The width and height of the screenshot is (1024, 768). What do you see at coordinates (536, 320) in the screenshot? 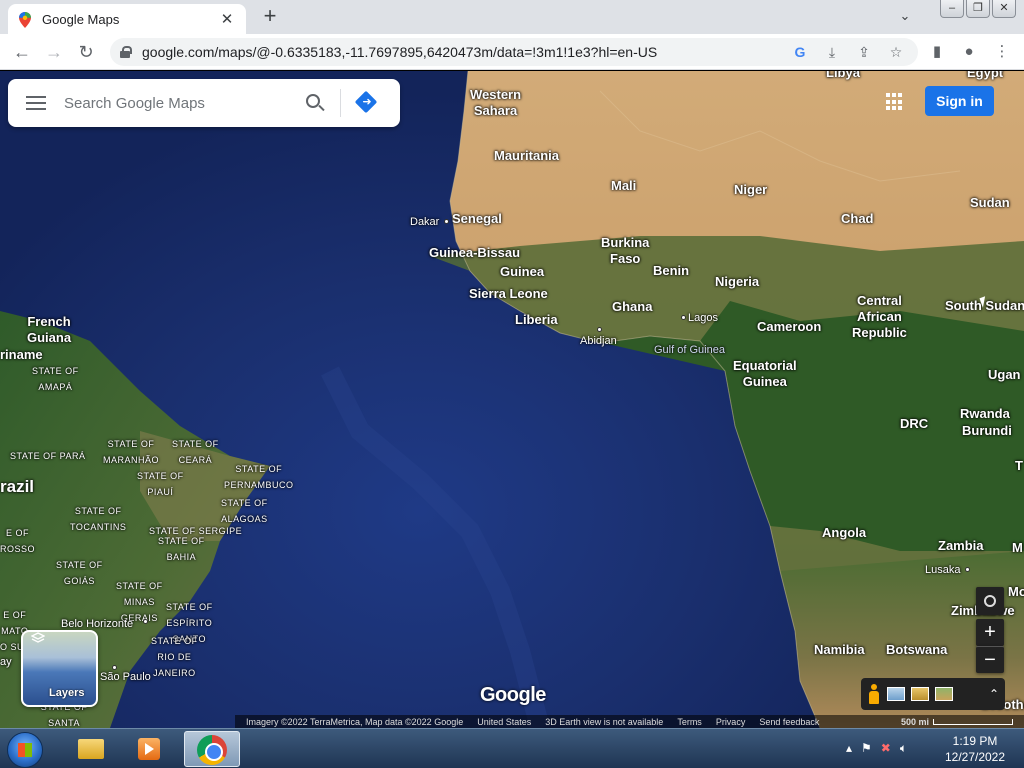
I see `label-liberia: Liberia` at bounding box center [536, 320].